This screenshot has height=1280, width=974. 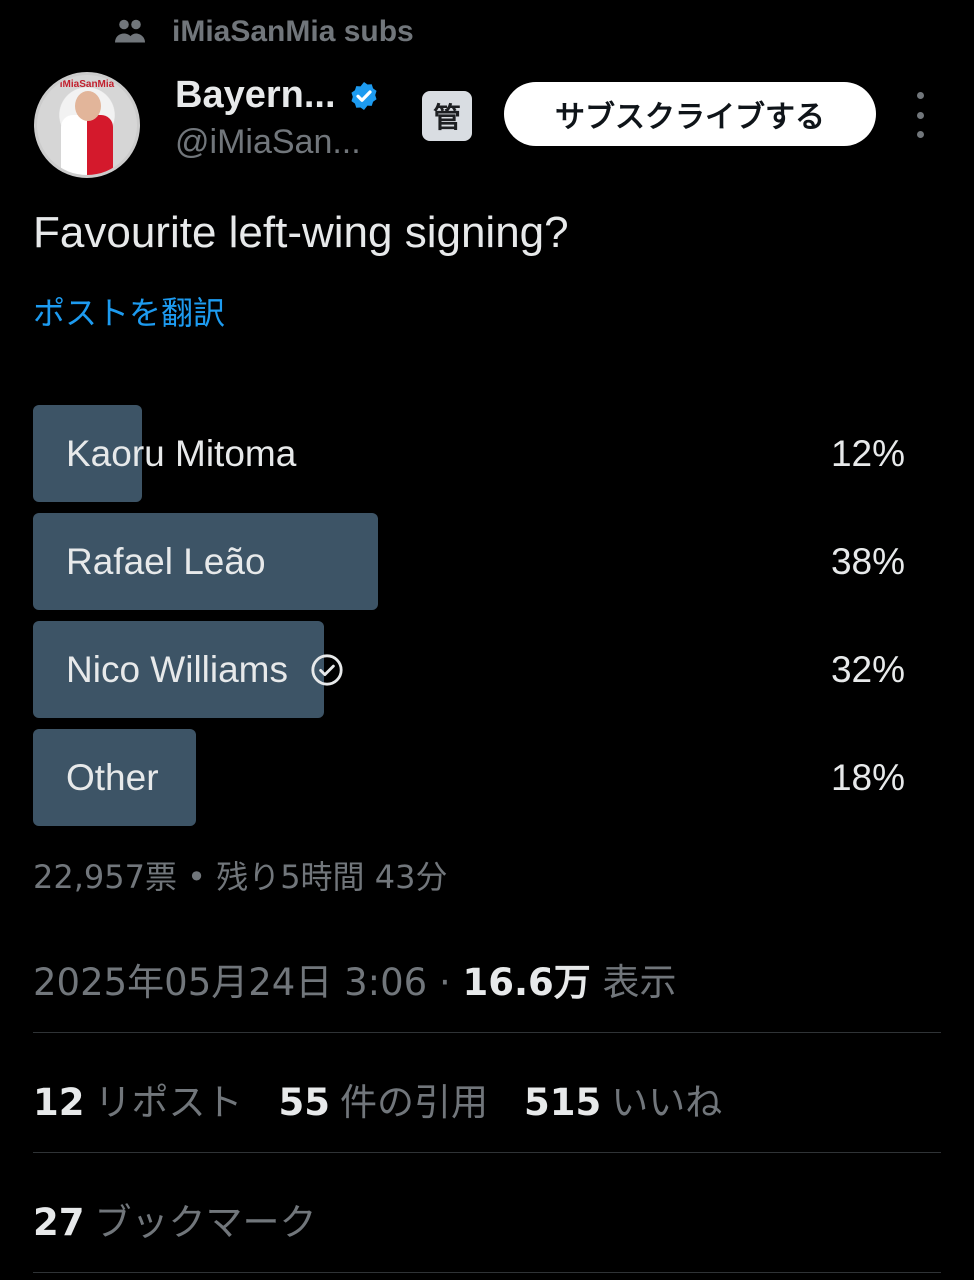 What do you see at coordinates (240, 877) in the screenshot?
I see `poll-meta: 22,957票 • 残り5時間 43分` at bounding box center [240, 877].